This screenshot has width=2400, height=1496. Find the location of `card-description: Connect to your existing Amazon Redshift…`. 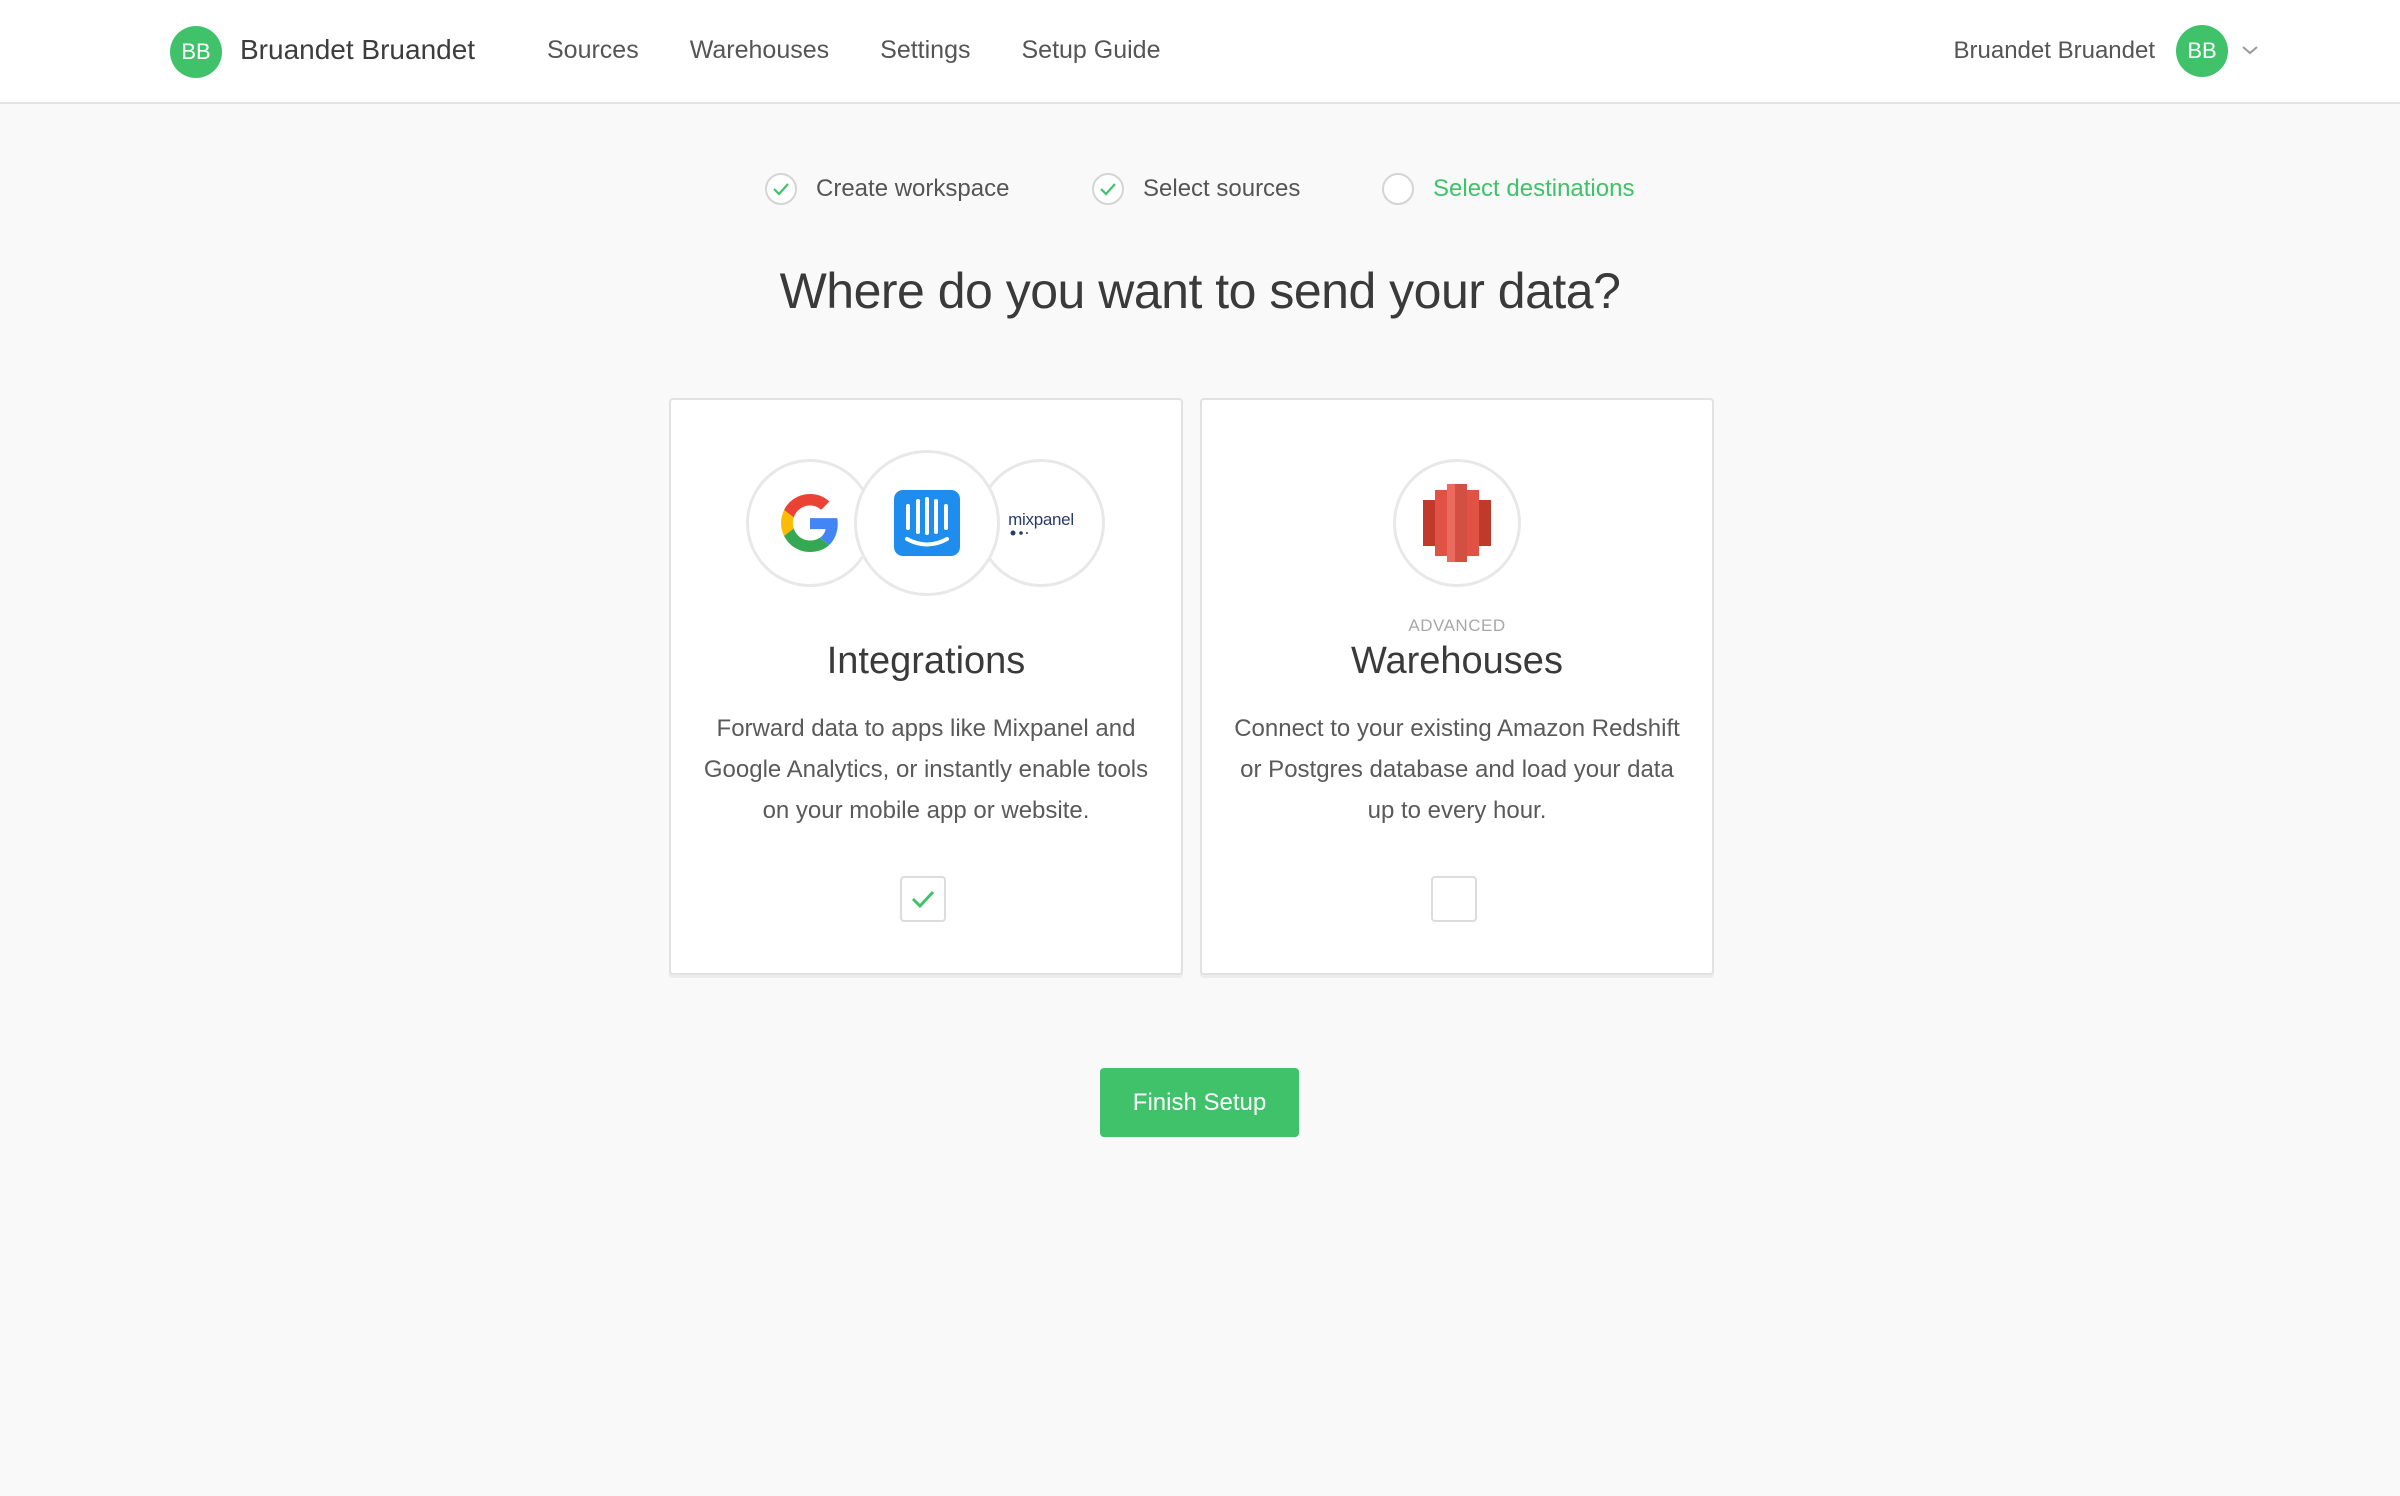

card-description: Connect to your existing Amazon Redshift… is located at coordinates (1457, 769).